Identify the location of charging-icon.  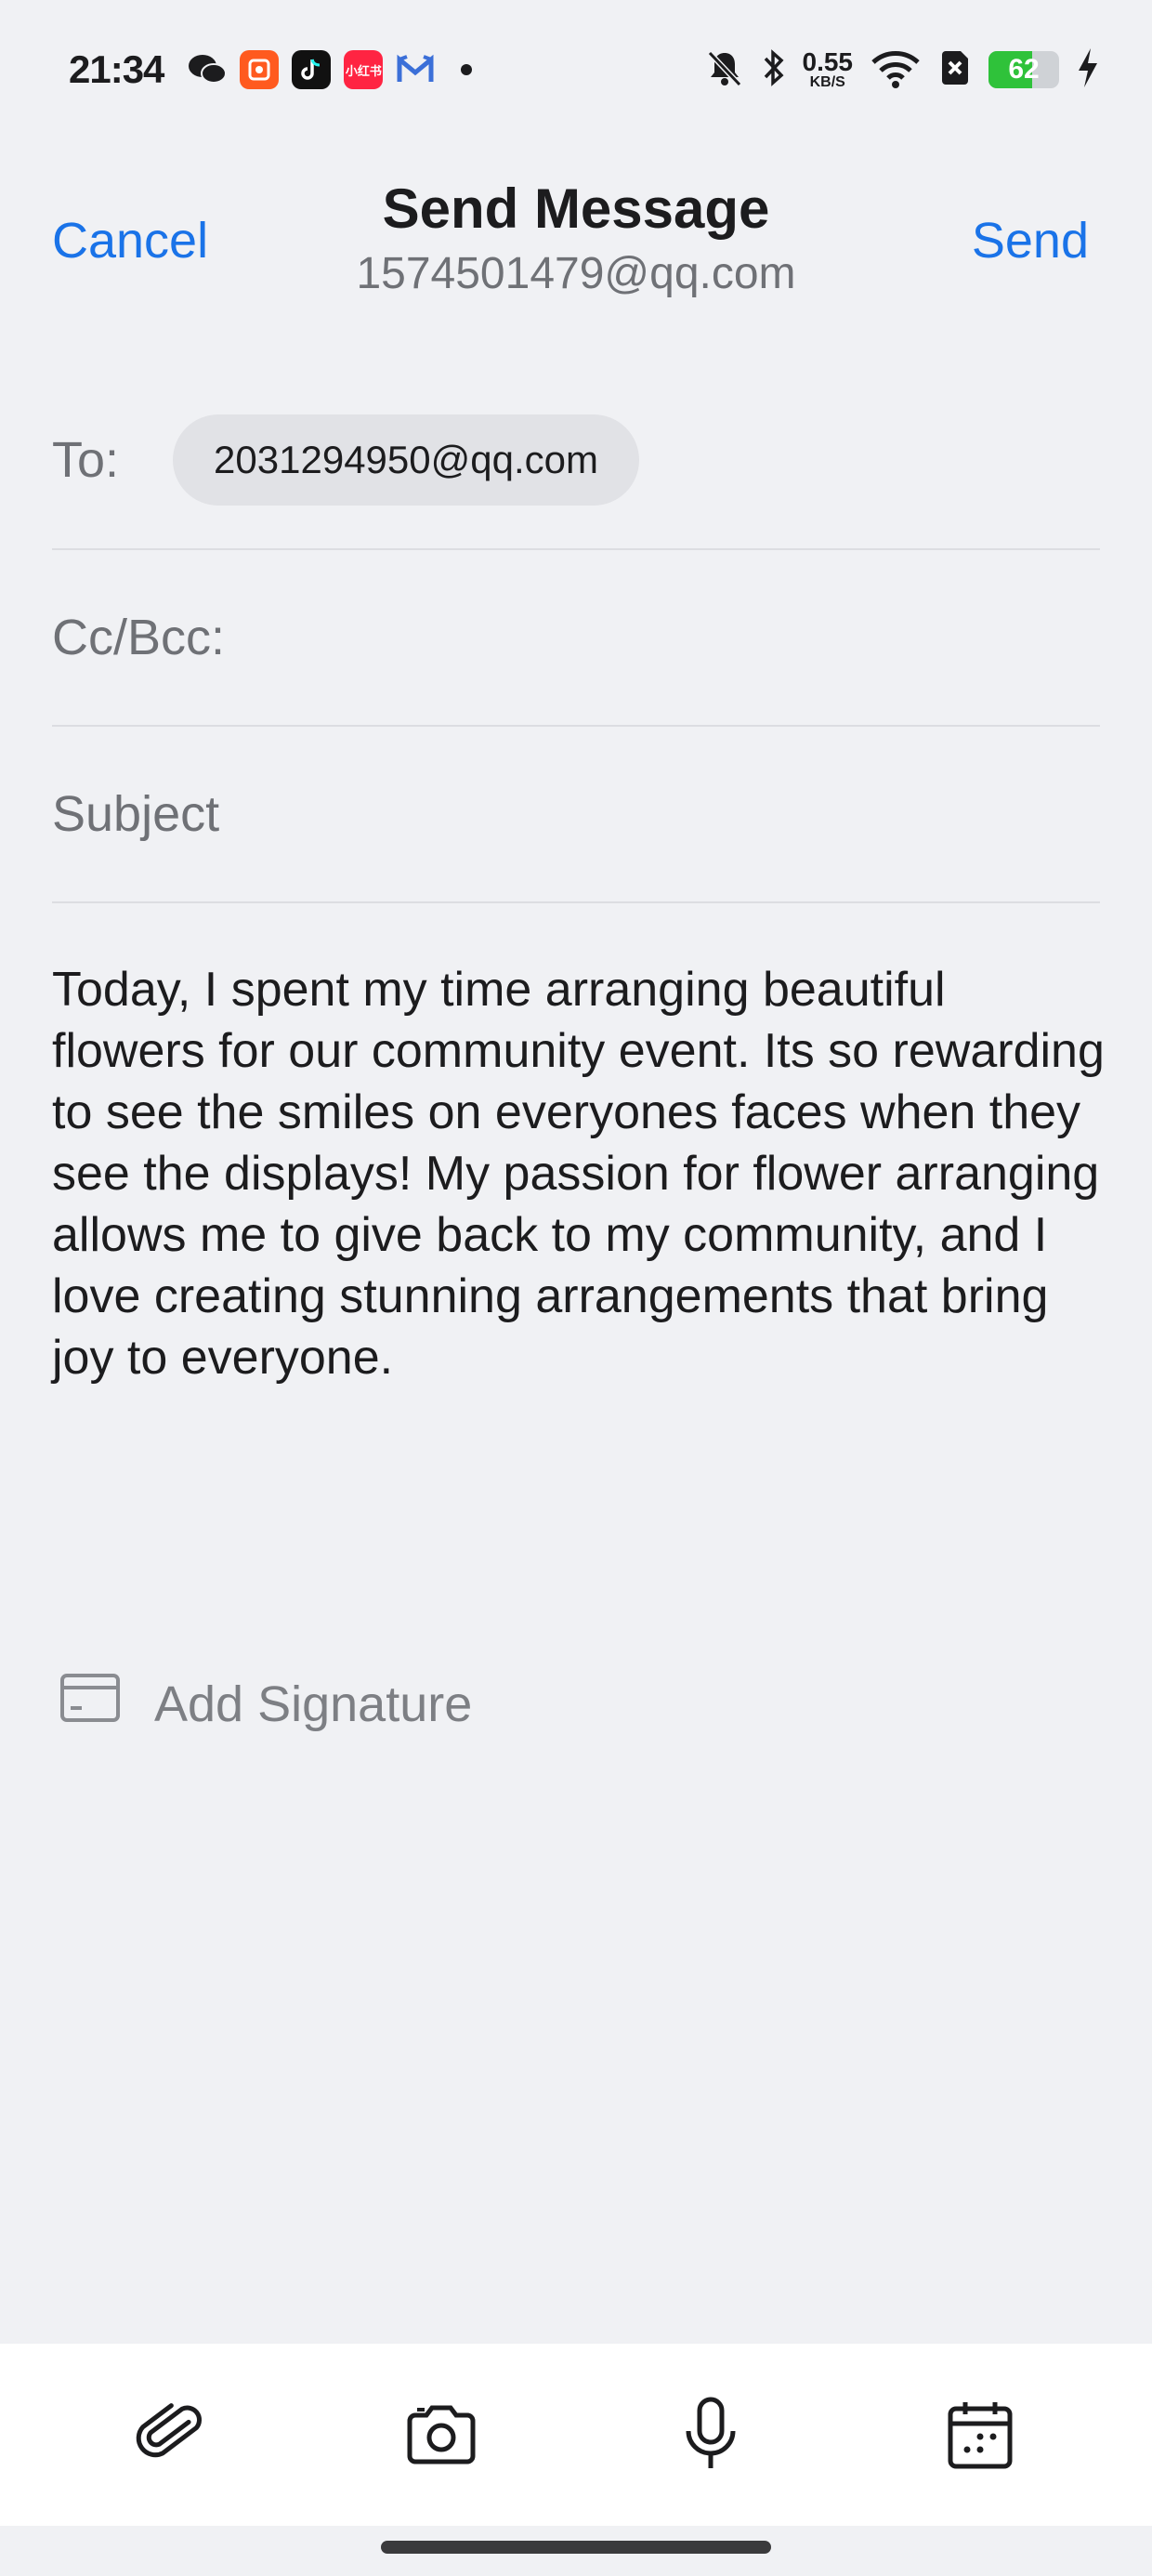
(1088, 70).